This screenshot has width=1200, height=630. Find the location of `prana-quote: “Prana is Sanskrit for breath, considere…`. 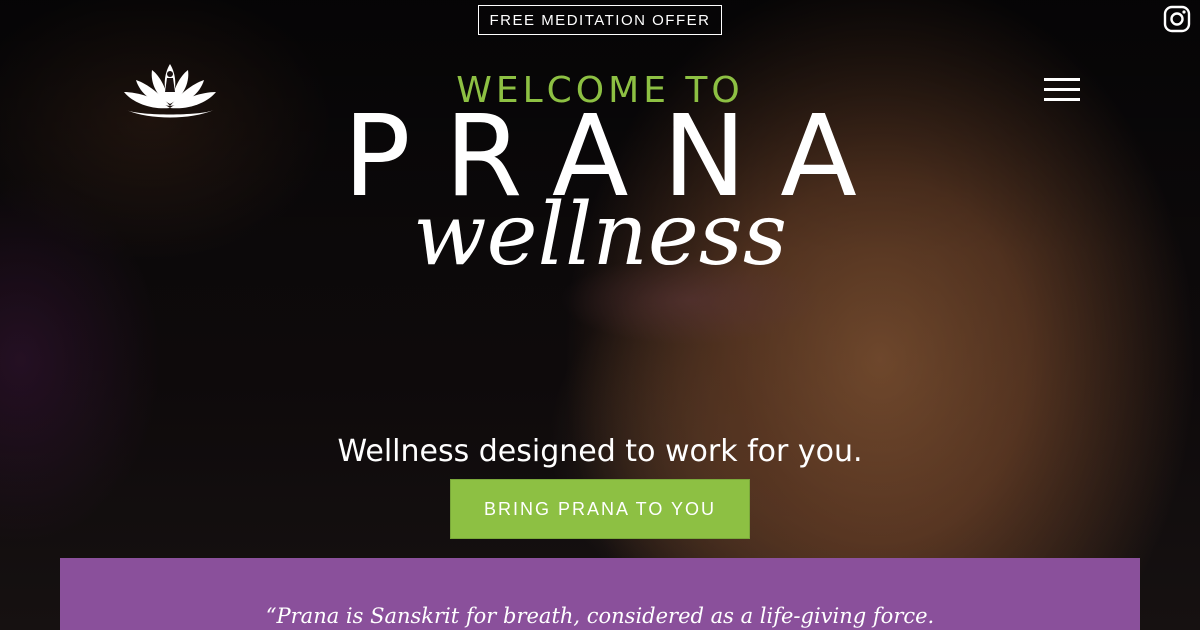

prana-quote: “Prana is Sanskrit for breath, considere… is located at coordinates (600, 616).